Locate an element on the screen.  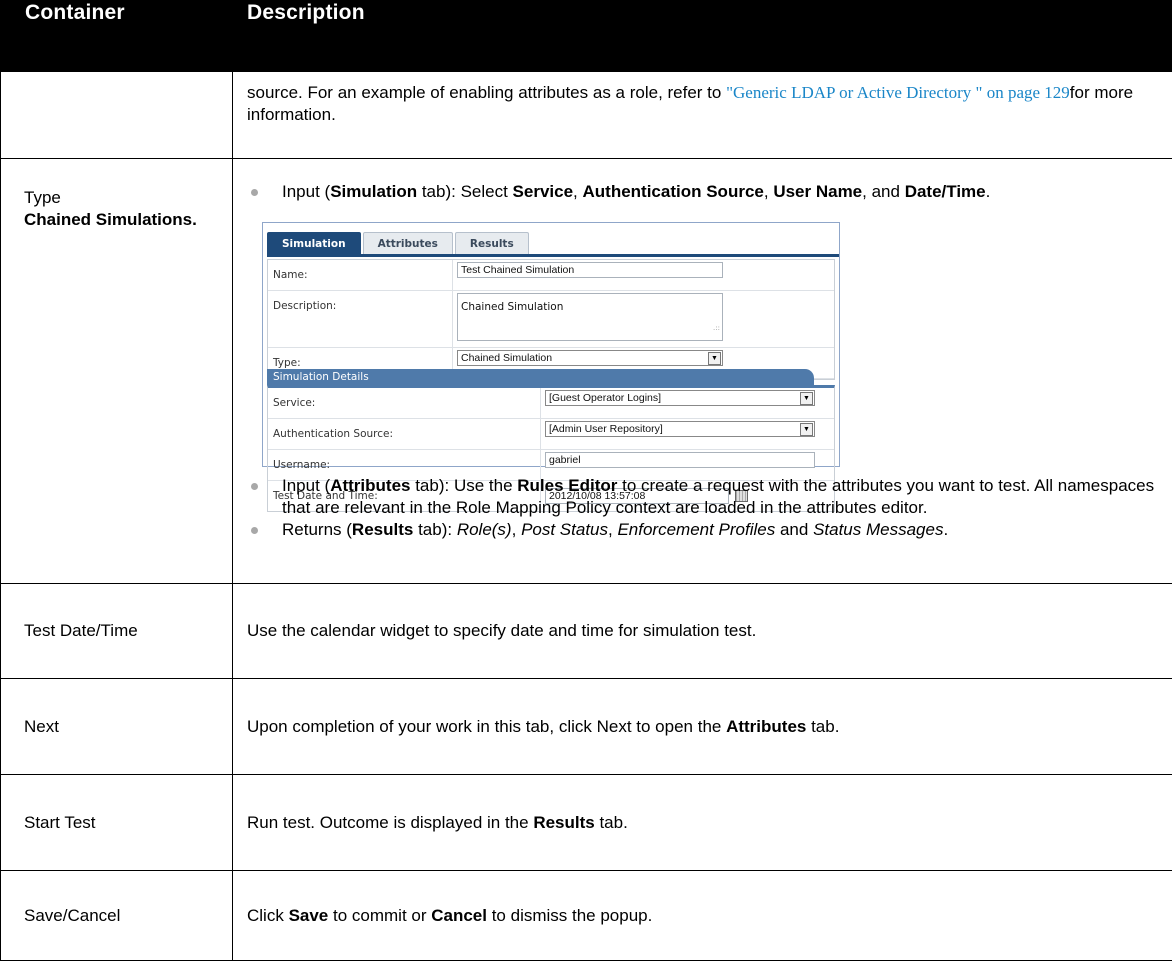
cell-type-label: Type Chained Simulations. is located at coordinates (117, 371).